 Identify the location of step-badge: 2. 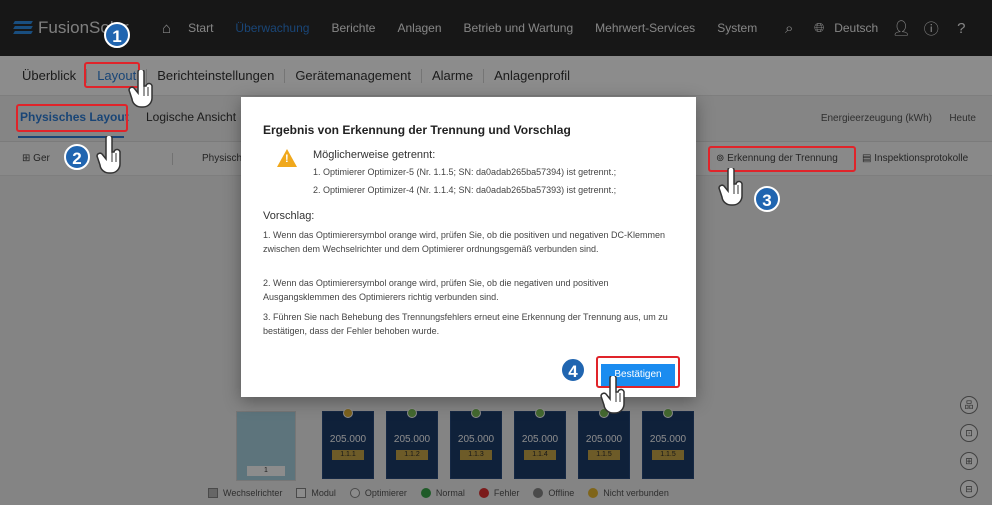
(77, 157).